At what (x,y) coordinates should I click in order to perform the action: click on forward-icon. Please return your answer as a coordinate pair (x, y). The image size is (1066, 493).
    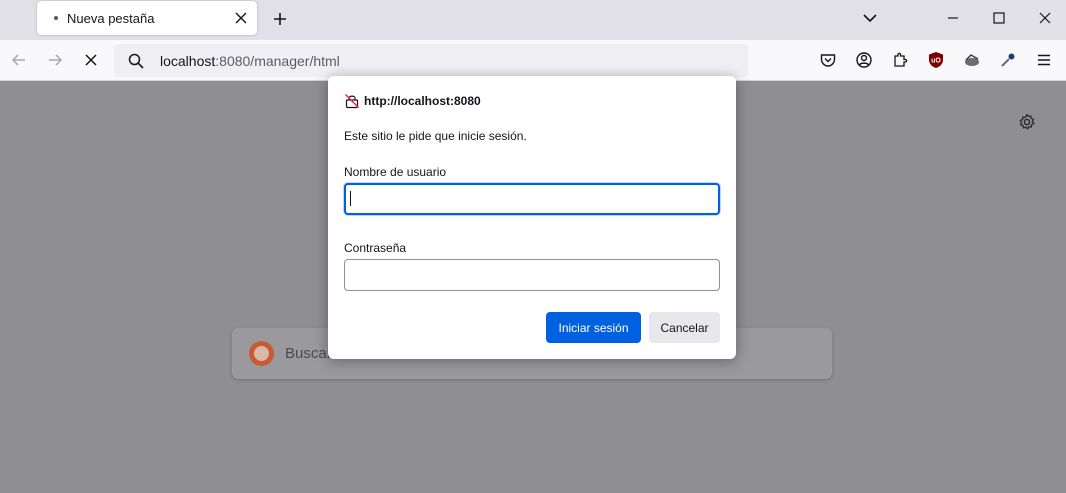
    Looking at the image, I should click on (55, 60).